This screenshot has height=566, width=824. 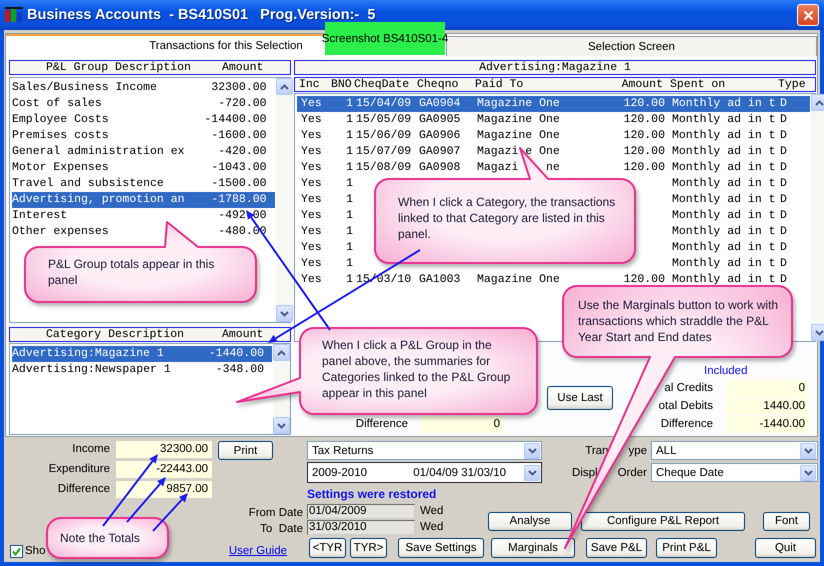 I want to click on table-cell-text: 15/05/09, so click(x=383, y=120).